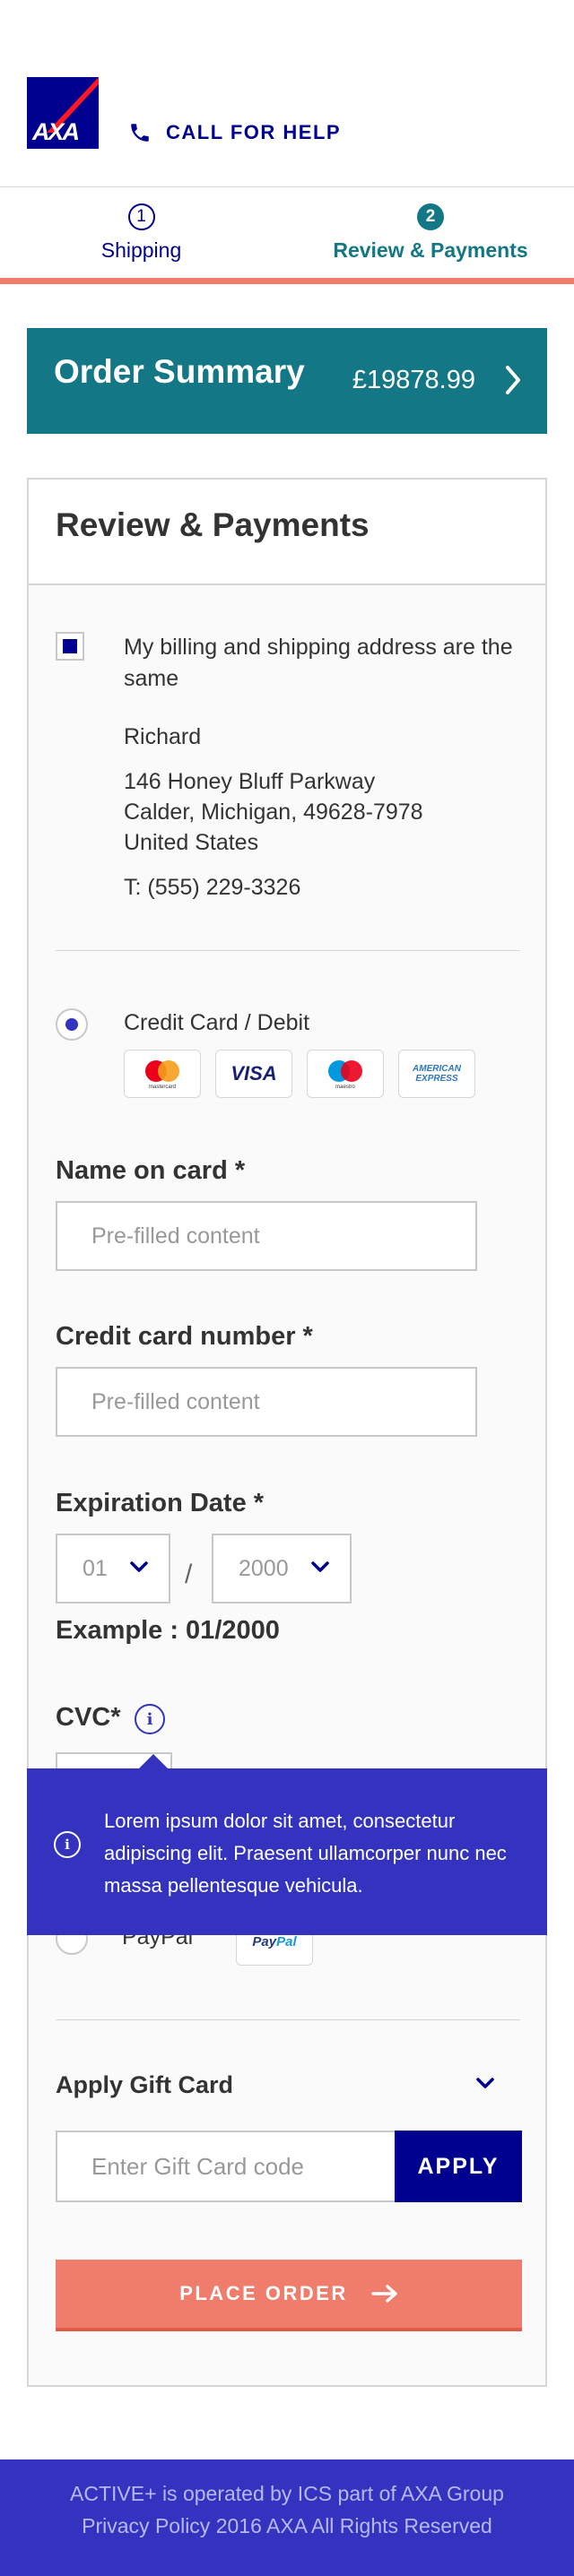 The image size is (574, 2576). I want to click on stepper-progress-bar, so click(287, 281).